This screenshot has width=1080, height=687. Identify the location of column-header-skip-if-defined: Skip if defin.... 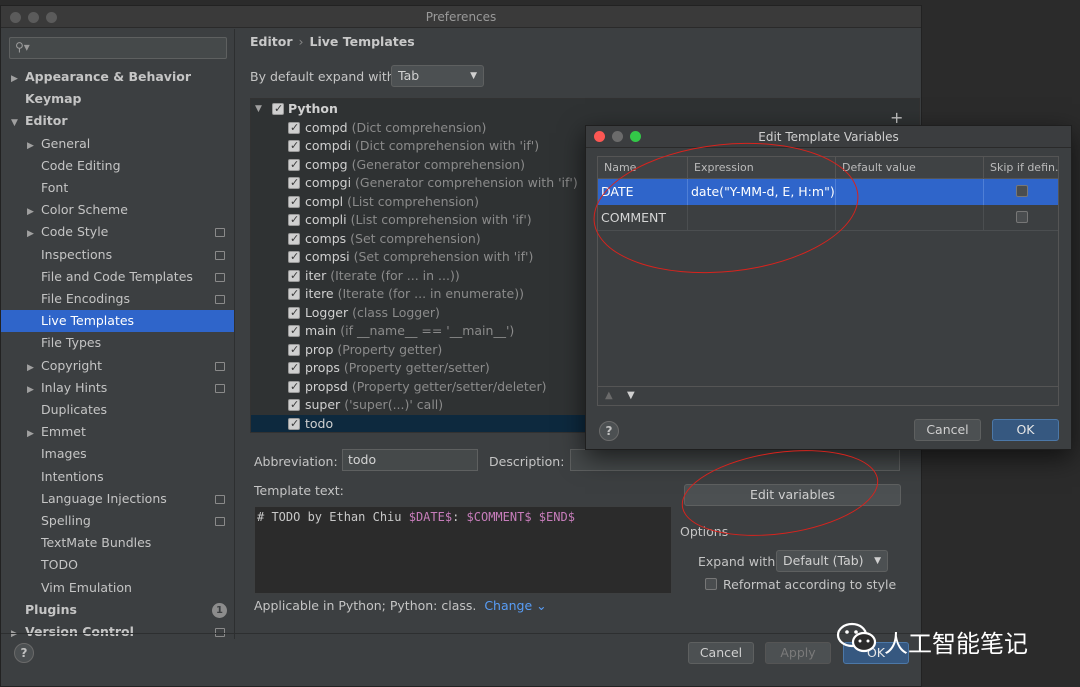
(1021, 168).